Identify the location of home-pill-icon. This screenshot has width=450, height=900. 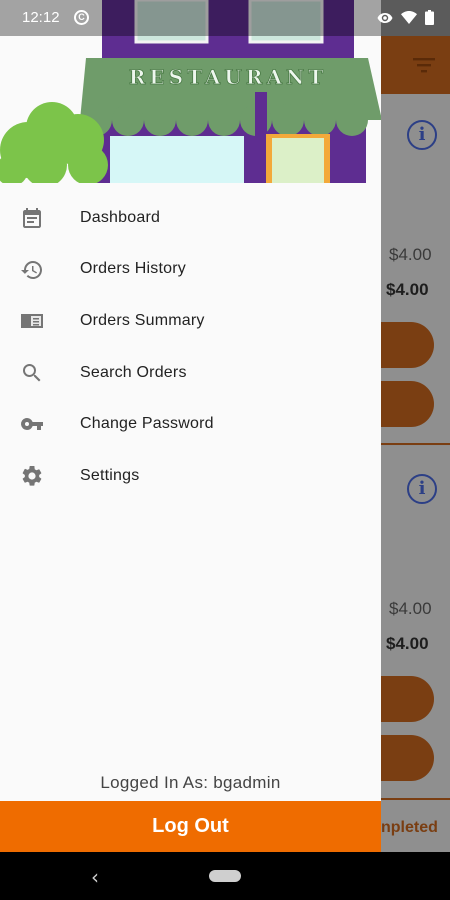
(225, 876).